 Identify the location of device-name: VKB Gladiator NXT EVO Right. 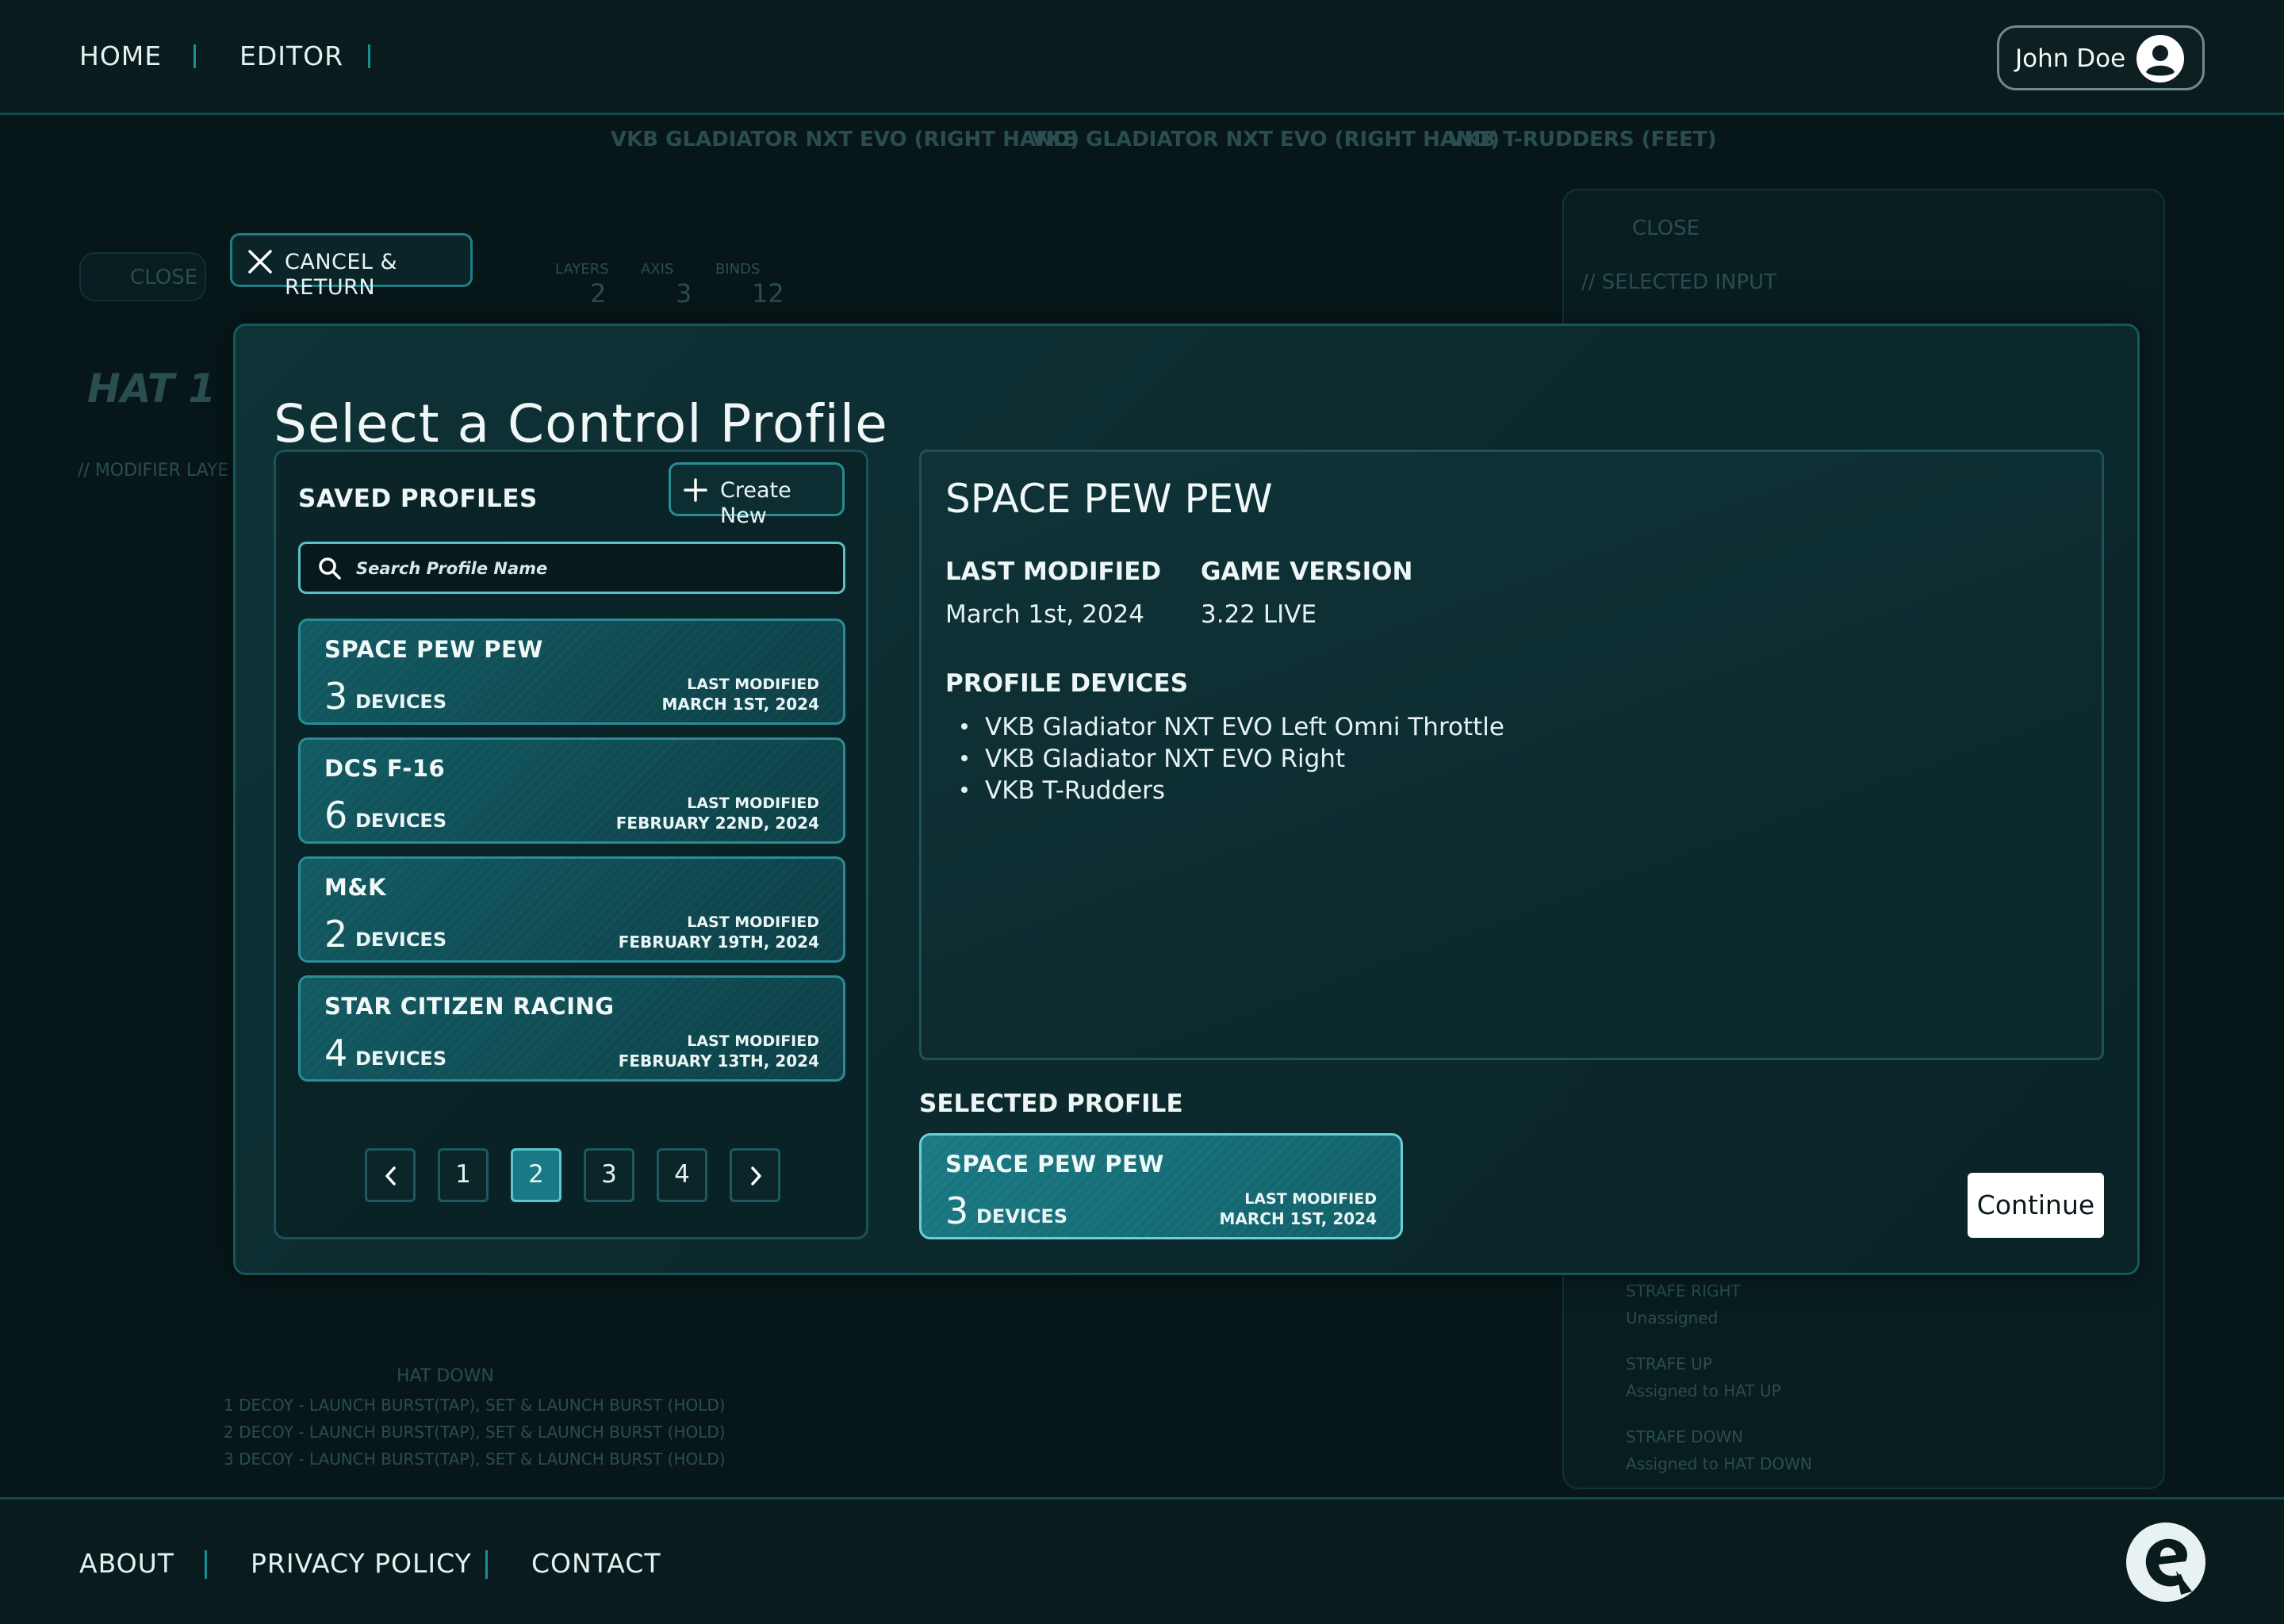
(1165, 759).